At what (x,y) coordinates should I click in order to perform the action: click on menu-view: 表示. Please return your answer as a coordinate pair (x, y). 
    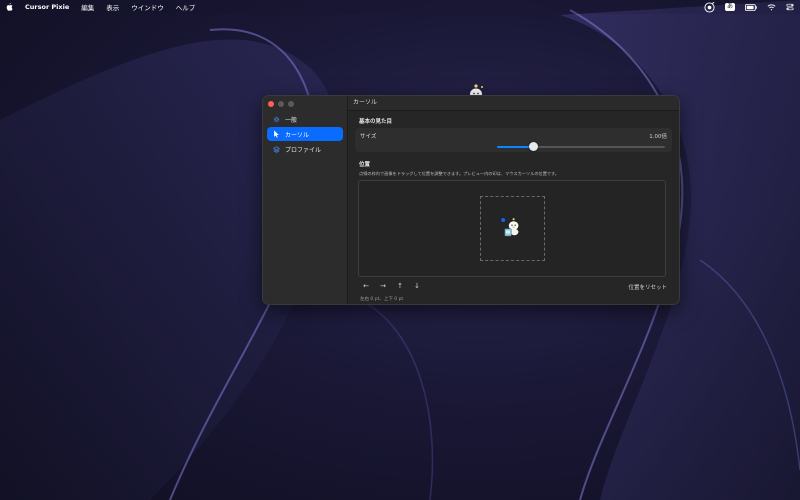
    Looking at the image, I should click on (112, 7).